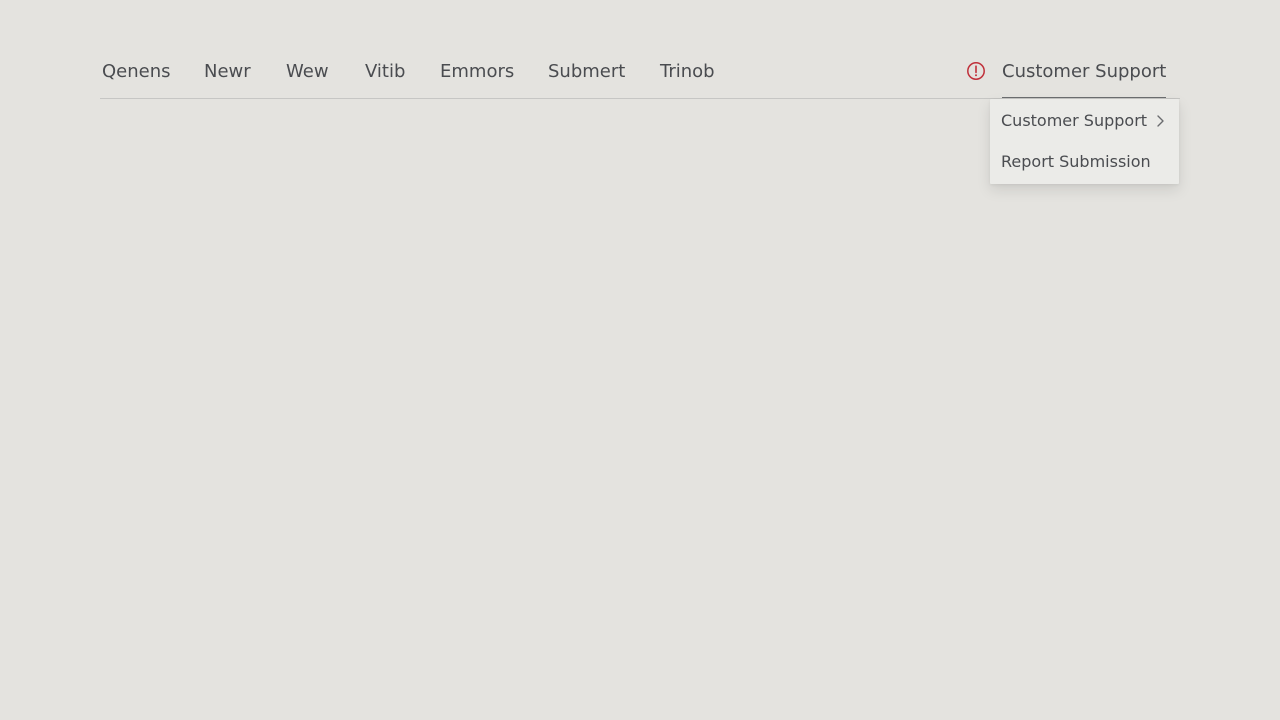 Image resolution: width=1280 pixels, height=720 pixels. I want to click on chevron-right-icon, so click(1160, 121).